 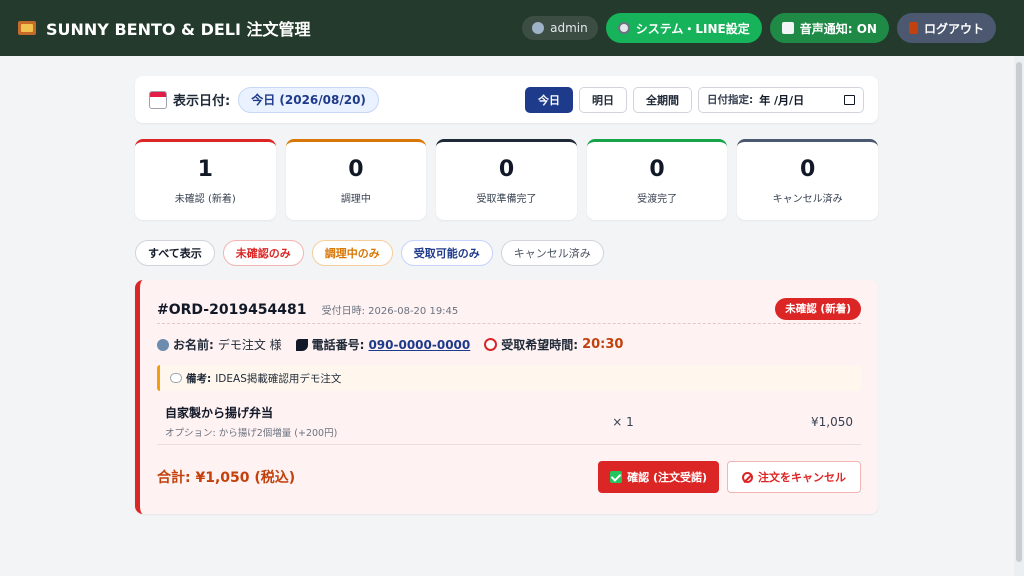 I want to click on settings-button: システム・LINE設定, so click(x=683, y=28).